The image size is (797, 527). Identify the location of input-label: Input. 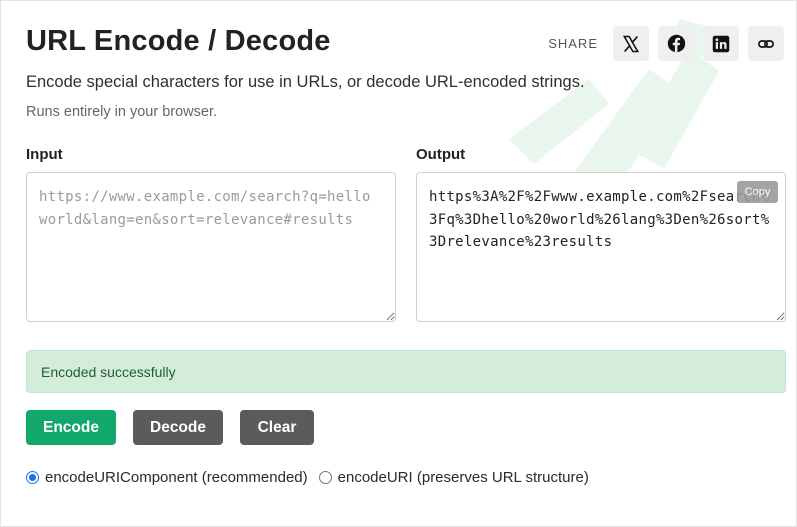
(44, 154).